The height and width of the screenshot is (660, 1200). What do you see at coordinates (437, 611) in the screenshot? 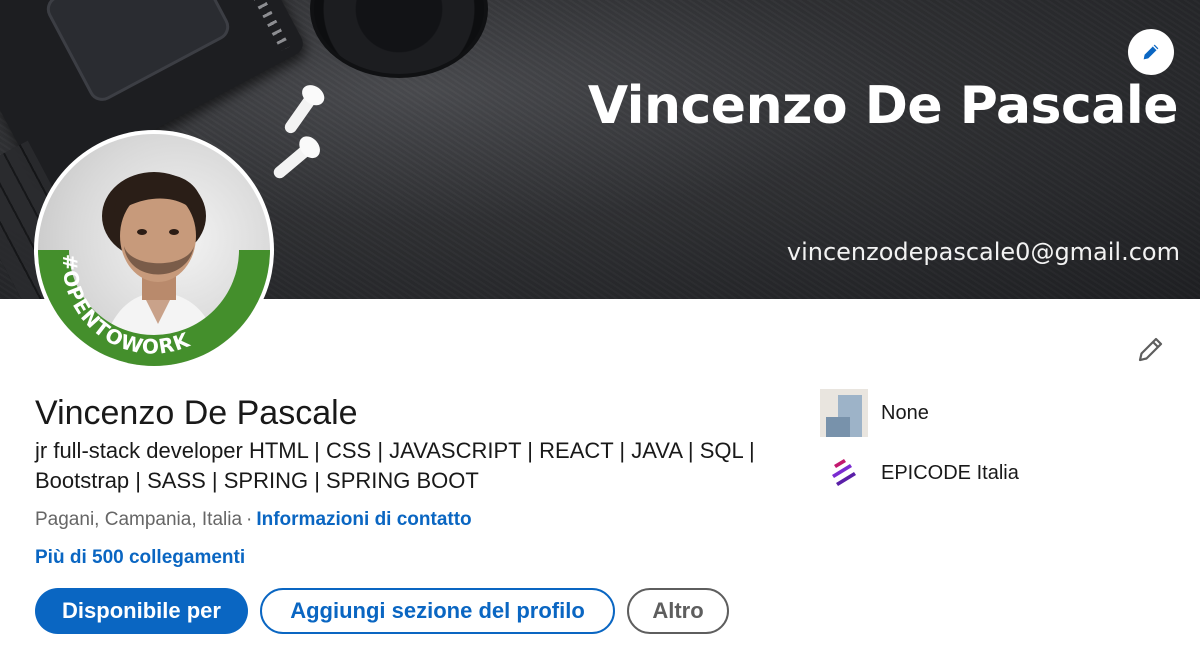
I see `add-profile-section-button: Aggiungi sezione del profilo` at bounding box center [437, 611].